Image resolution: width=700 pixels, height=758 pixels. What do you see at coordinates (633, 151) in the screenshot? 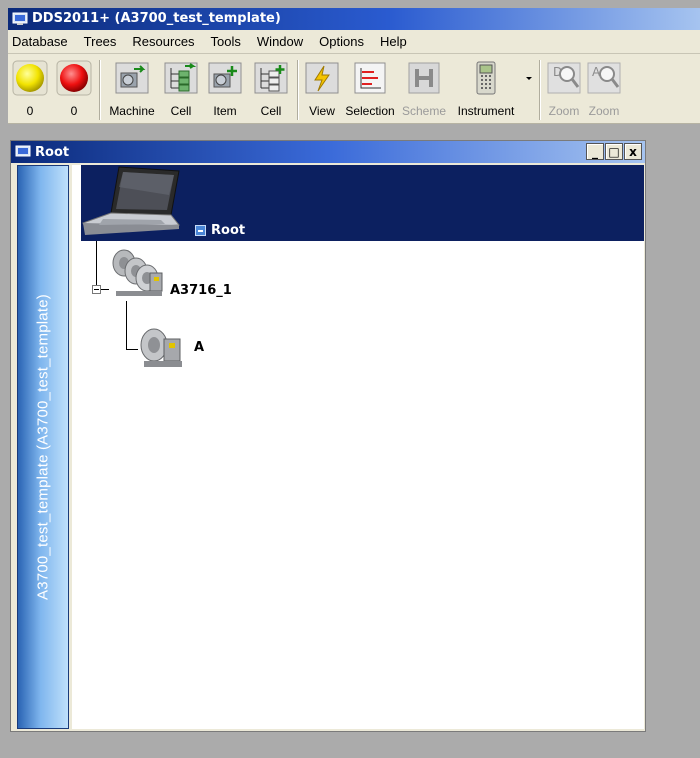
I see `close-button: x` at bounding box center [633, 151].